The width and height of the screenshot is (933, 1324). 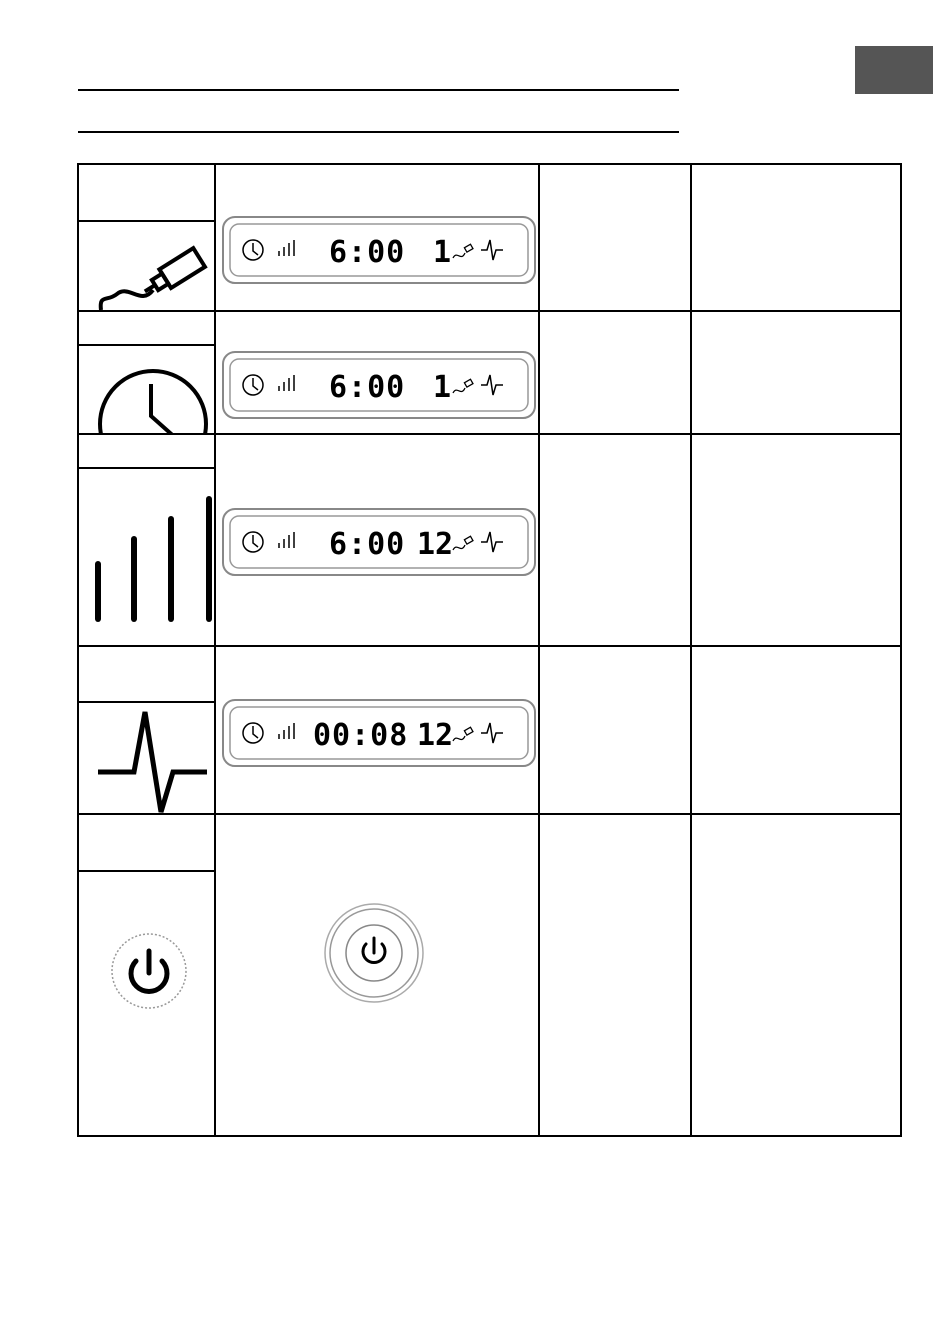 I want to click on lcd-display-4: 00:08 12, so click(x=379, y=733).